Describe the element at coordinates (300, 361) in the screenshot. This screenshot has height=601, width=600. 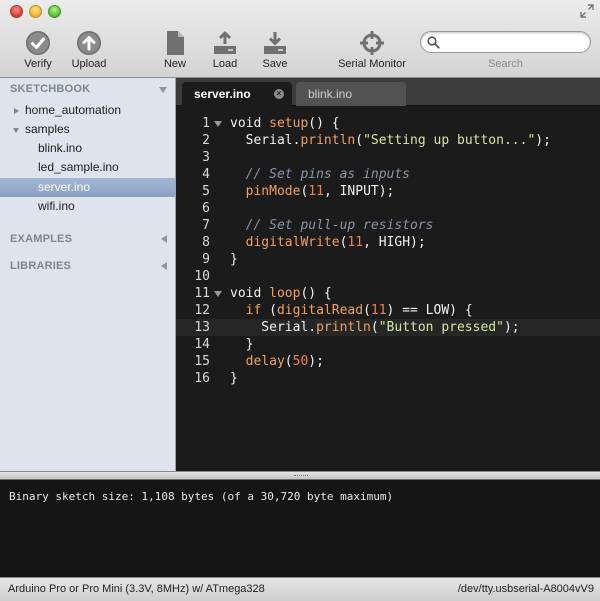
I see `code-token: 50` at that location.